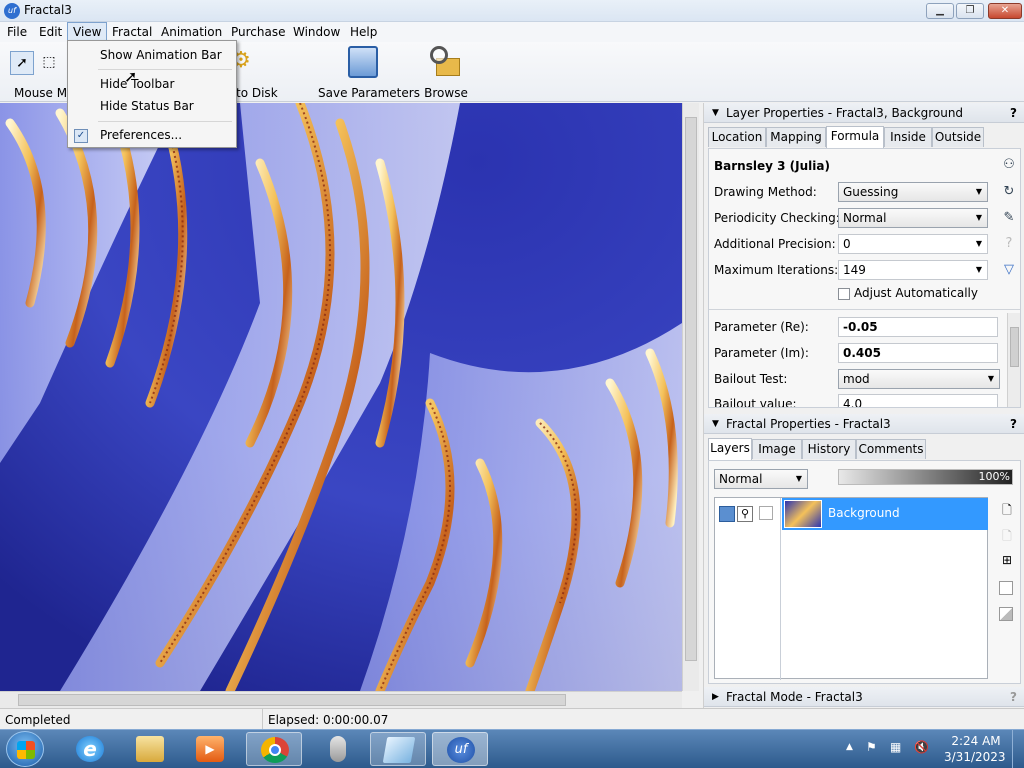 The image size is (1024, 768). I want to click on taskbar-ultra-fractal: uf, so click(460, 749).